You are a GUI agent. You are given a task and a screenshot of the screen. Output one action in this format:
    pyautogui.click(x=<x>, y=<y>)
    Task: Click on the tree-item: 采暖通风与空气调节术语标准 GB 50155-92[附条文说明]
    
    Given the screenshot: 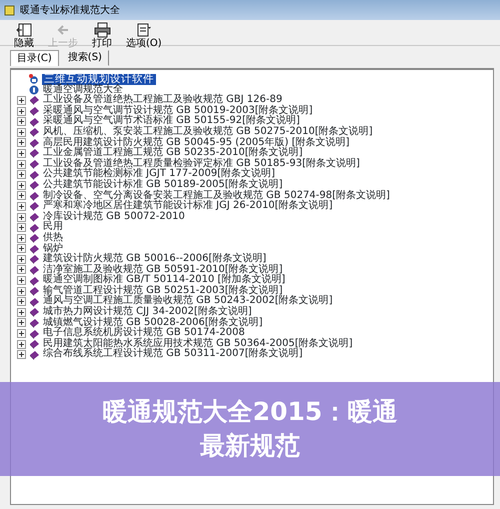 What is the action you would take?
    pyautogui.click(x=171, y=121)
    